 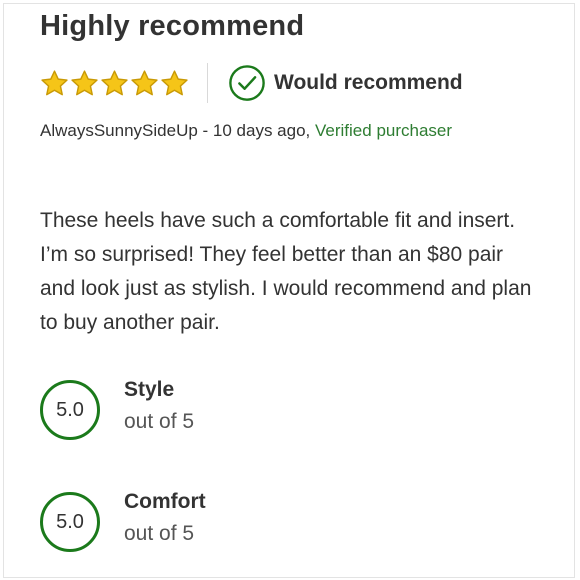 I want to click on attribute-name: Comfort, so click(x=165, y=501).